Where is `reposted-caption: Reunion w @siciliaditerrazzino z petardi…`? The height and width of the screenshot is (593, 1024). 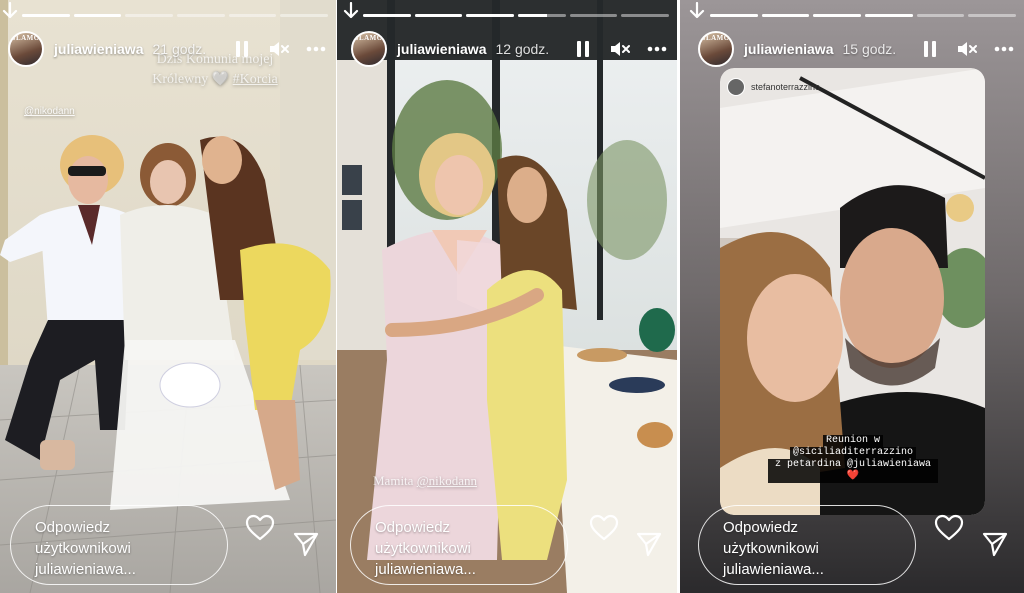 reposted-caption: Reunion w @siciliaditerrazzino z petardi… is located at coordinates (853, 459).